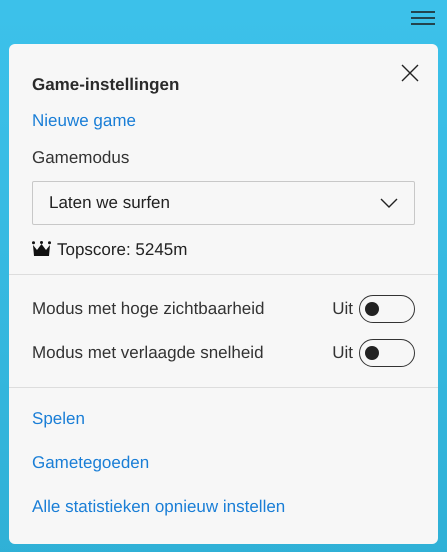 The width and height of the screenshot is (447, 552). I want to click on mode-label: Gamemodus, so click(81, 158).